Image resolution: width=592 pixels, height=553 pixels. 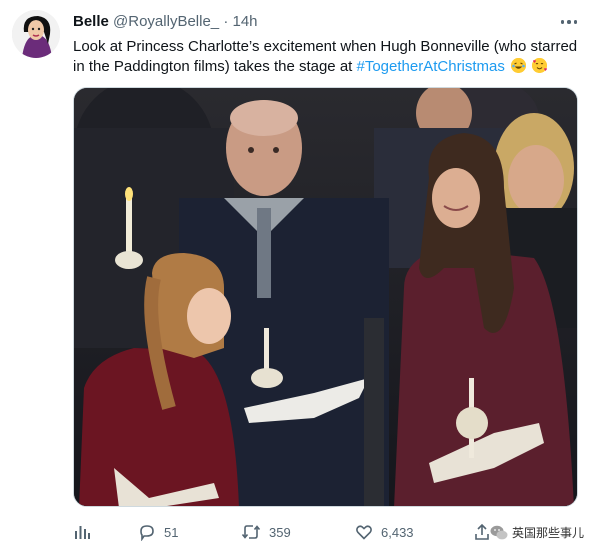 What do you see at coordinates (266, 532) in the screenshot?
I see `retweet-button: 359` at bounding box center [266, 532].